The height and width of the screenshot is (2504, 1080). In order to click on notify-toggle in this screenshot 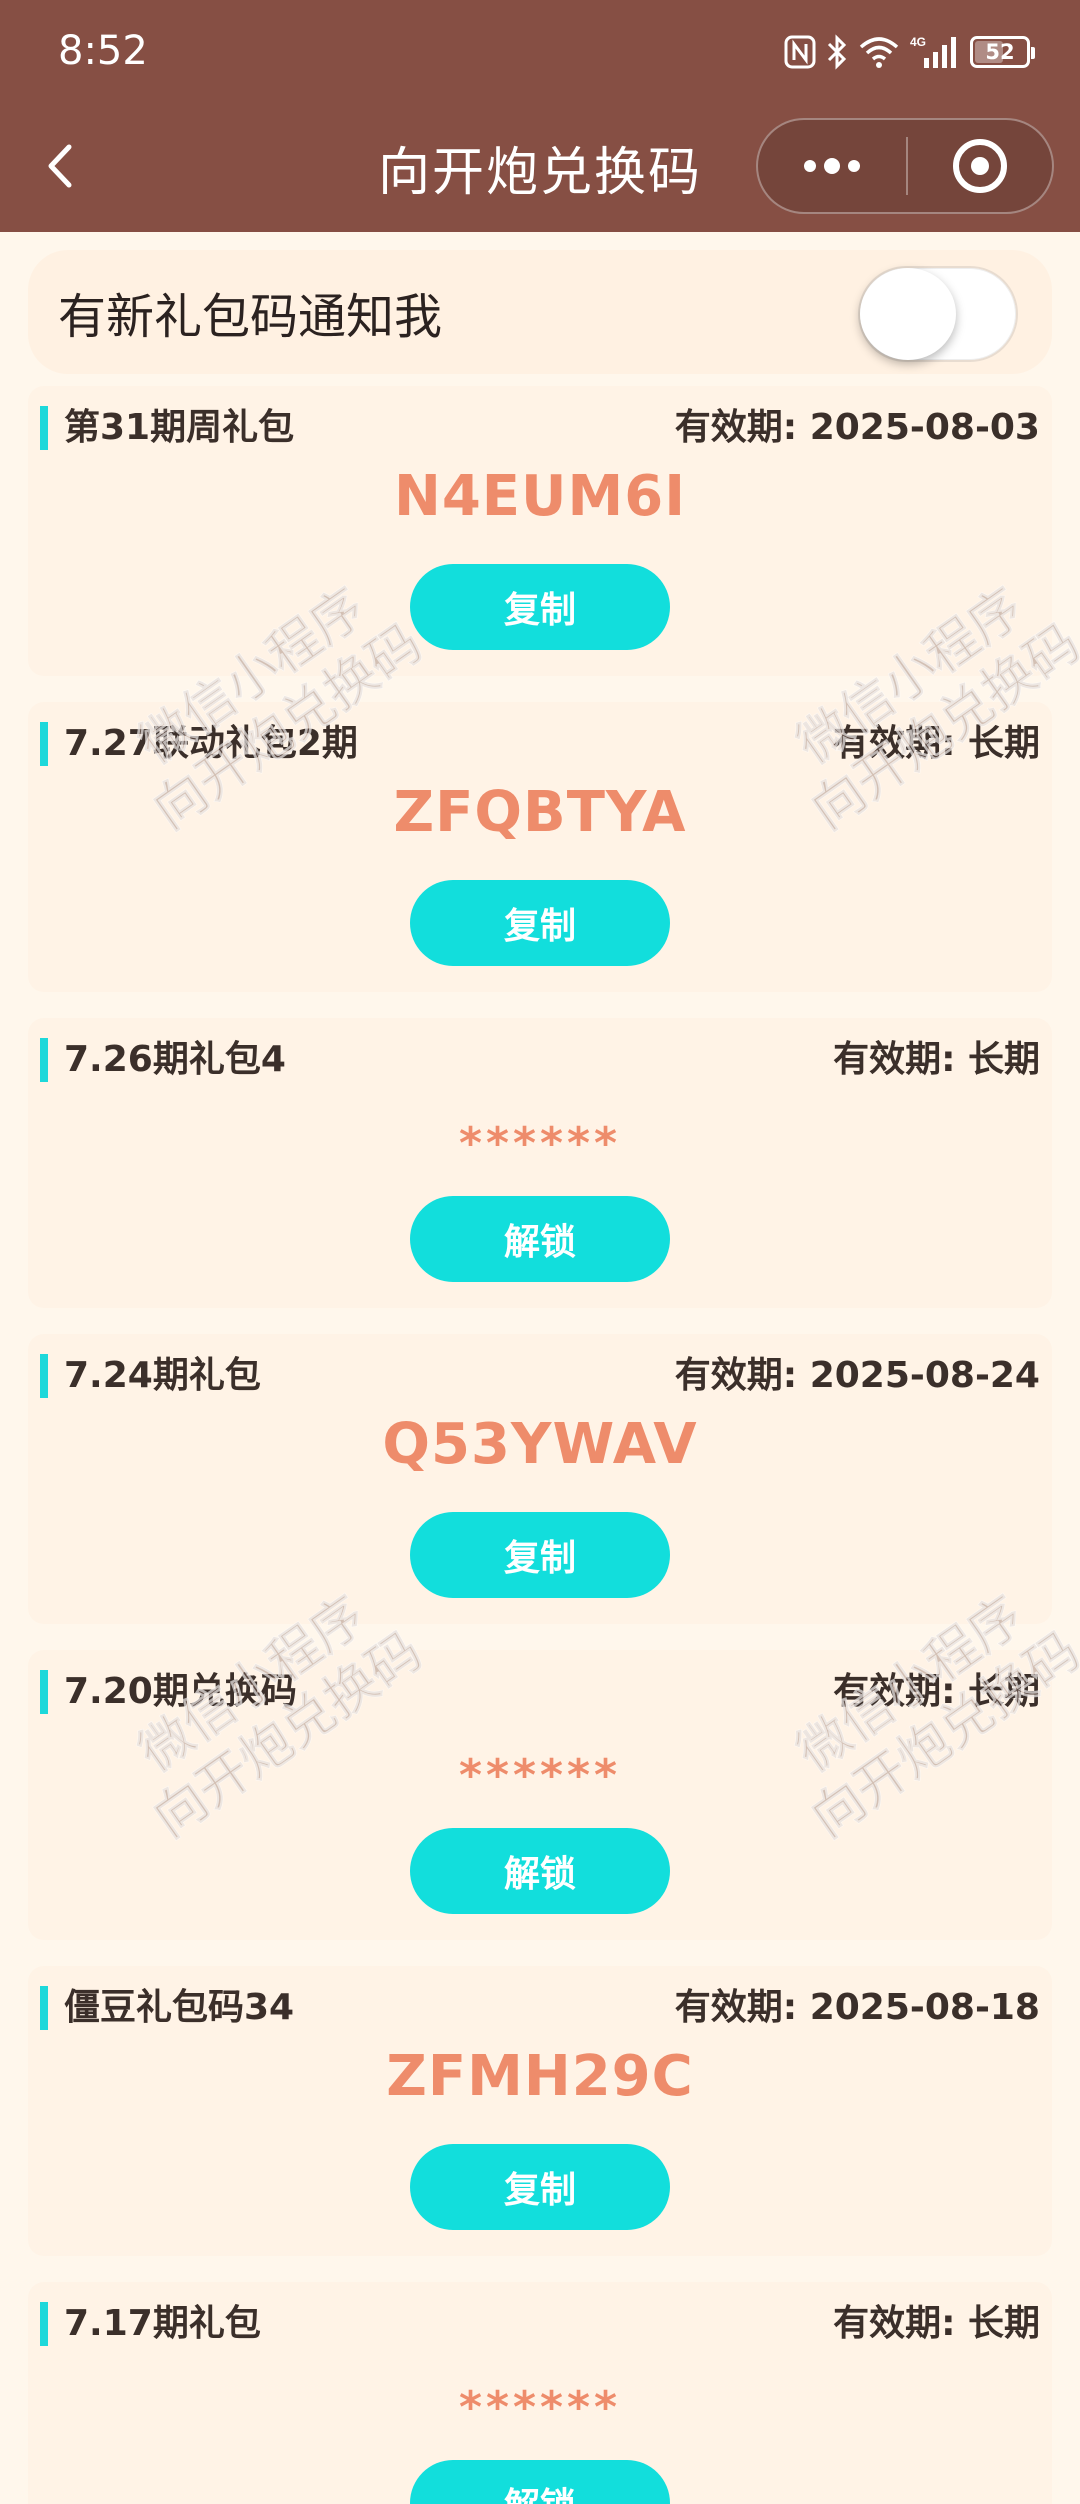, I will do `click(938, 314)`.